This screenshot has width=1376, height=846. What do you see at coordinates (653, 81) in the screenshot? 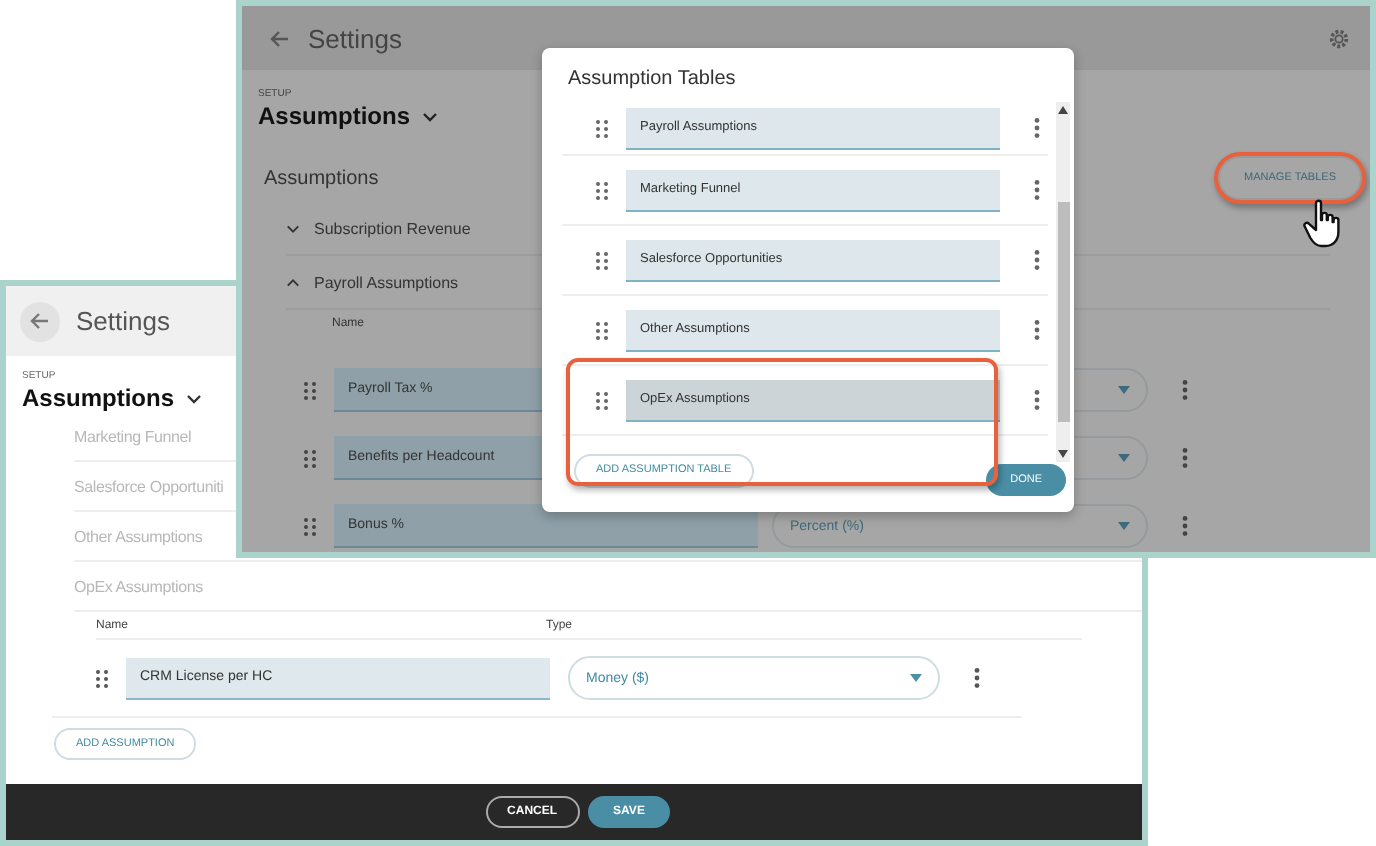
I see `dialog-title: Assumption Tables` at bounding box center [653, 81].